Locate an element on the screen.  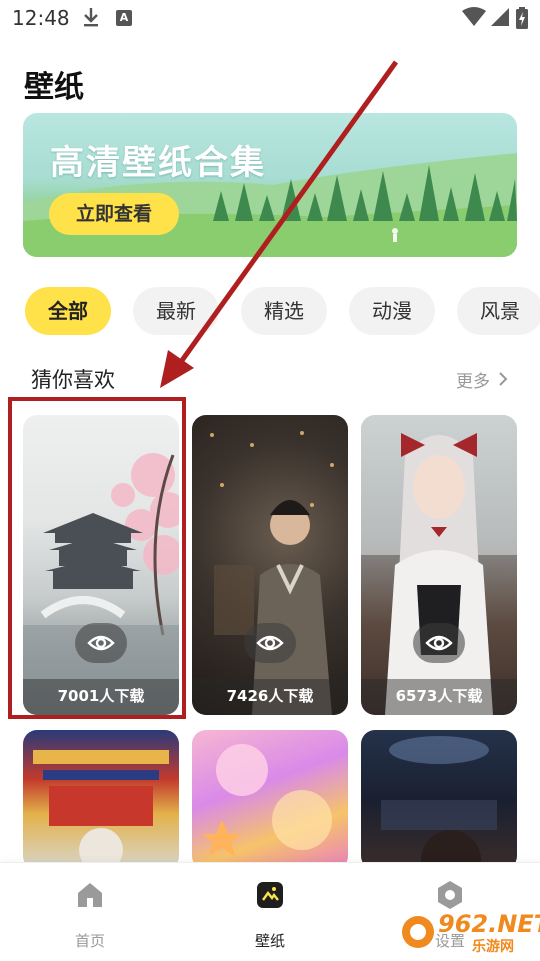
chip-scenery: 风景 is located at coordinates (498, 311).